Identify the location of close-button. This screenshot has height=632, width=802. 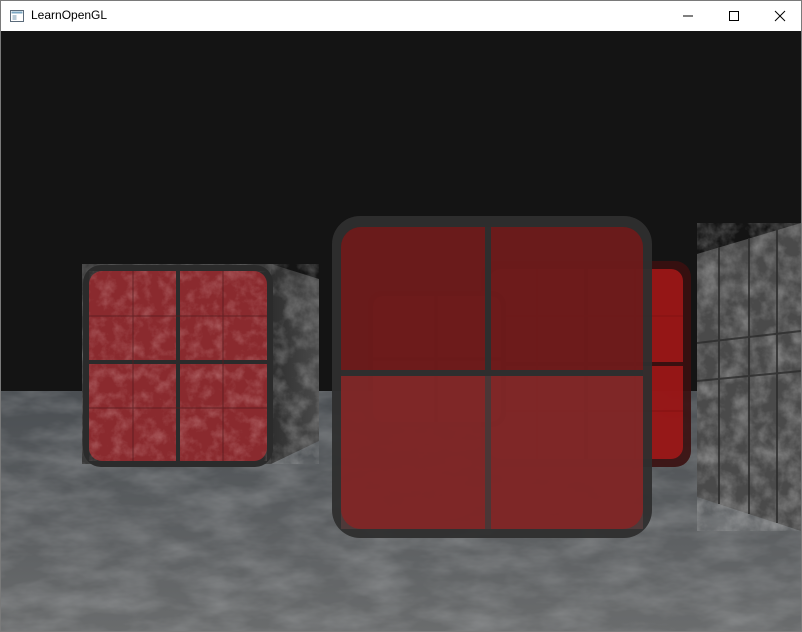
(779, 16).